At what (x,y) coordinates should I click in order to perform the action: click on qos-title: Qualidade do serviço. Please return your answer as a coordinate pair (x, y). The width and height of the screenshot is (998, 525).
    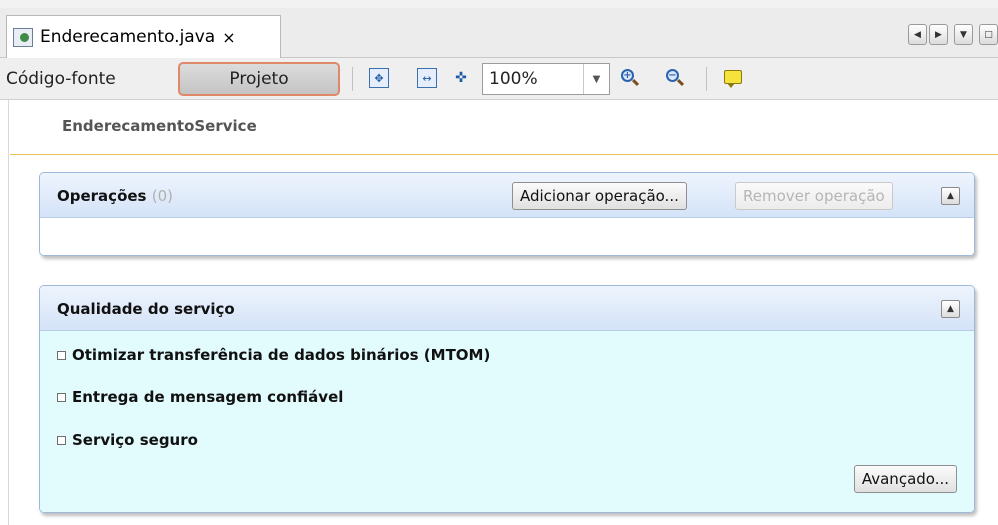
    Looking at the image, I should click on (146, 309).